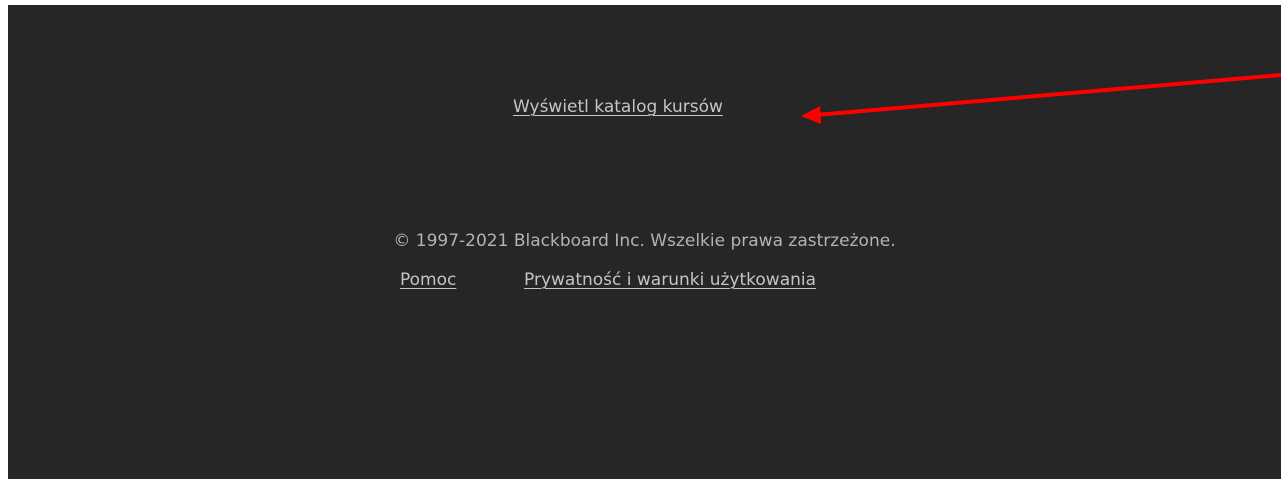 This screenshot has height=479, width=1281. What do you see at coordinates (670, 280) in the screenshot?
I see `privacy-terms-link: Prywatność i warunki użytkowania` at bounding box center [670, 280].